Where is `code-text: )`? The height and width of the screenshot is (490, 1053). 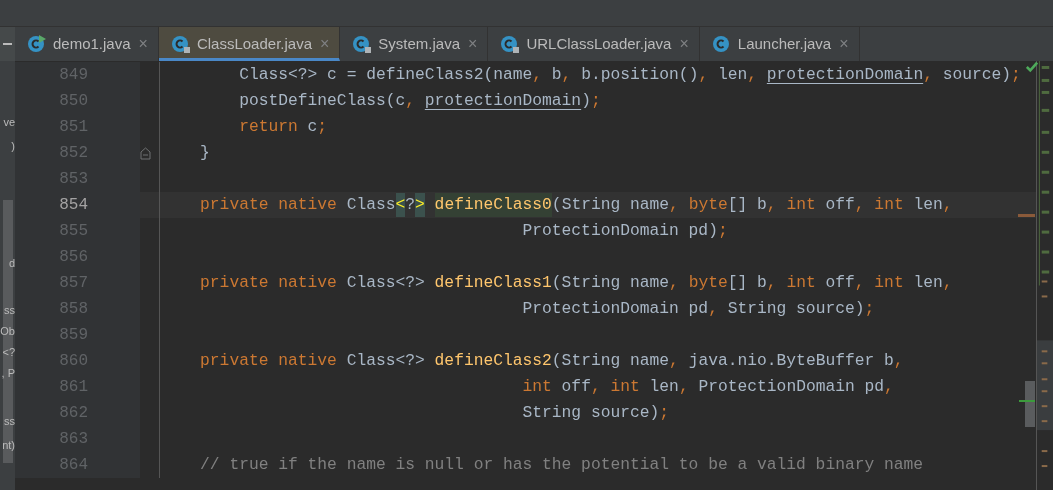
code-text: ) is located at coordinates (586, 100).